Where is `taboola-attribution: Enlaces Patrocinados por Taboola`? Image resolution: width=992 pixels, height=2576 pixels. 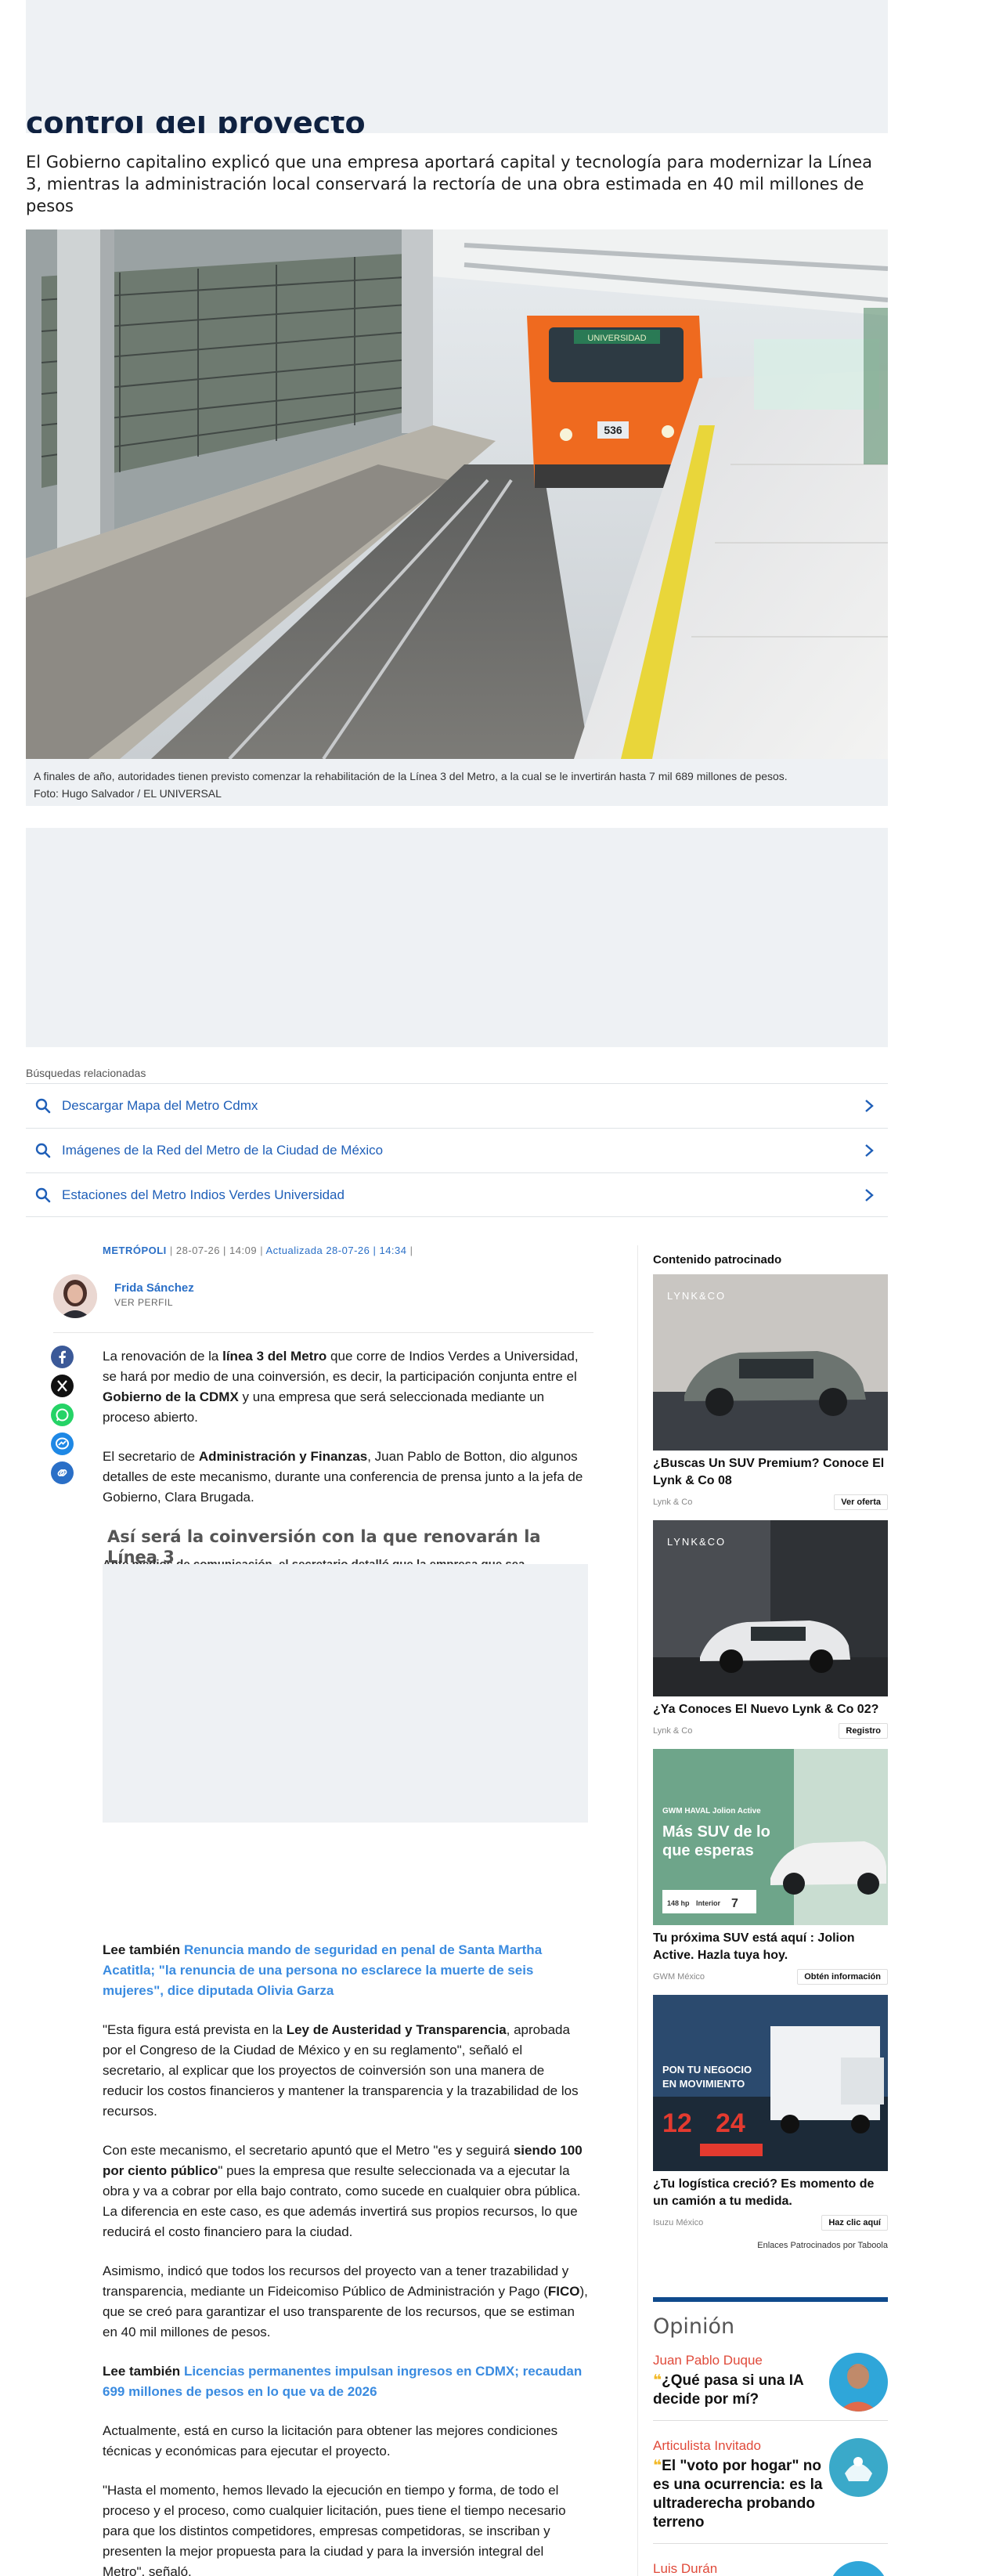
taboola-attribution: Enlaces Patrocinados por Taboola is located at coordinates (770, 2245).